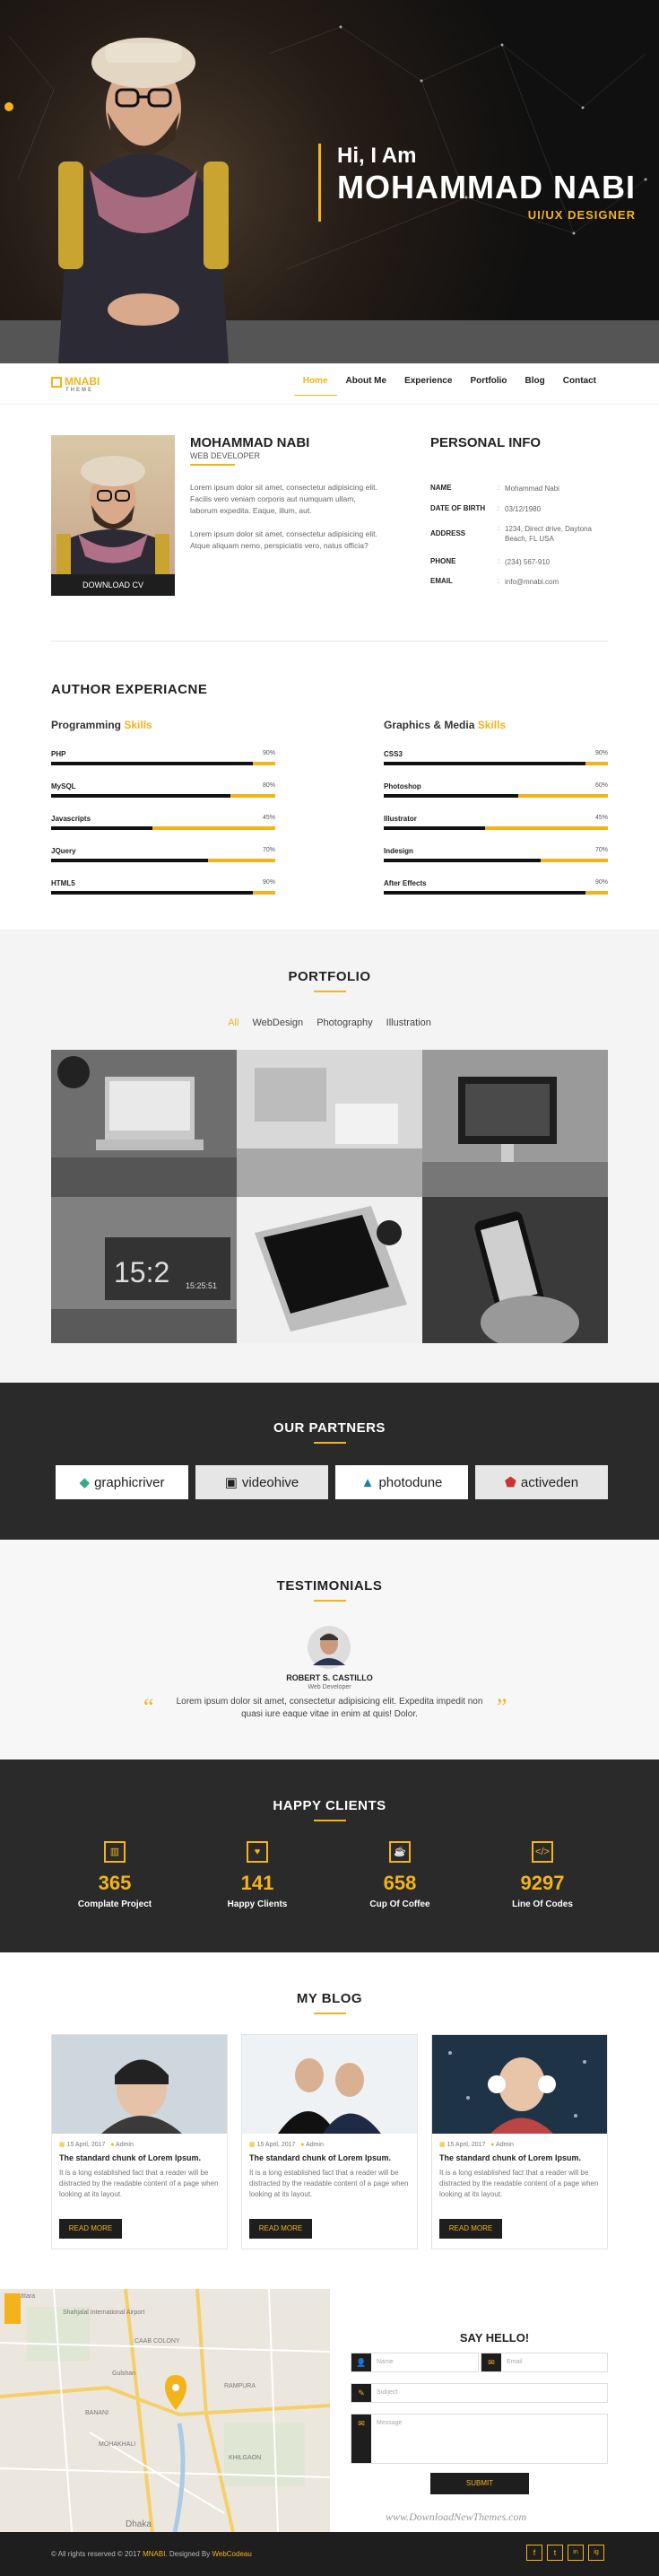  I want to click on skill-bar: Indesign 70%, so click(496, 856).